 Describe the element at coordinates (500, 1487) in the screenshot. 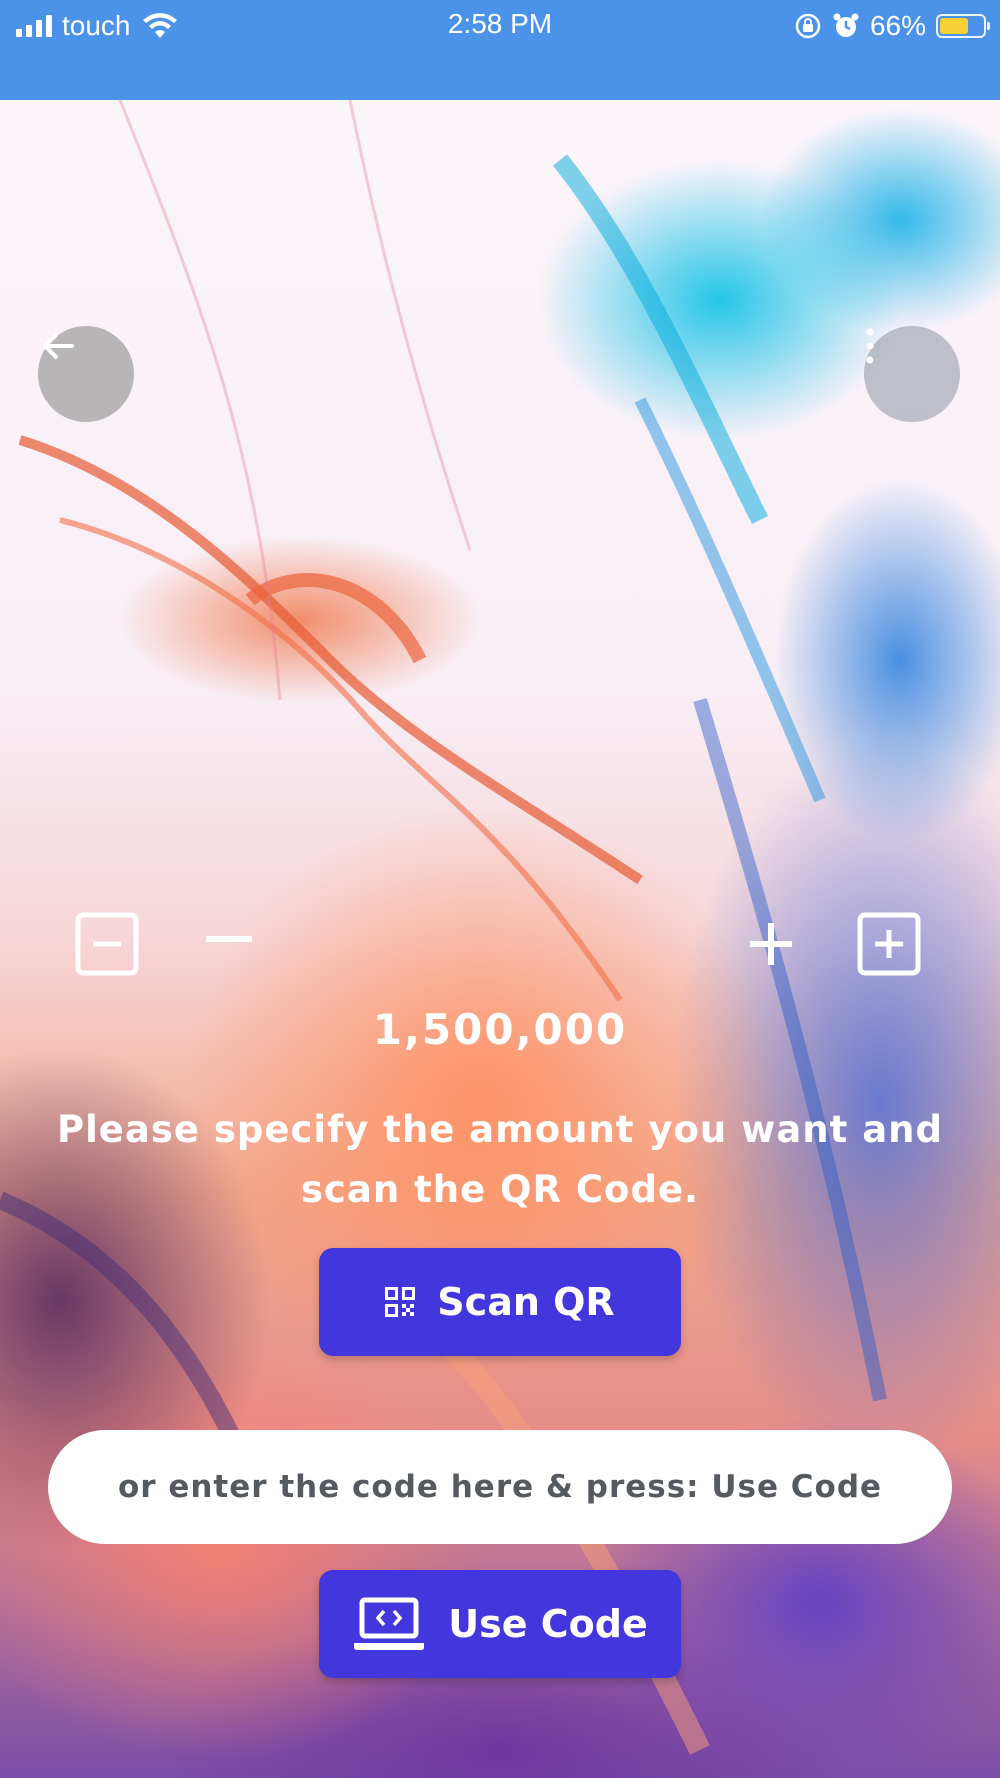

I see `code-input` at that location.